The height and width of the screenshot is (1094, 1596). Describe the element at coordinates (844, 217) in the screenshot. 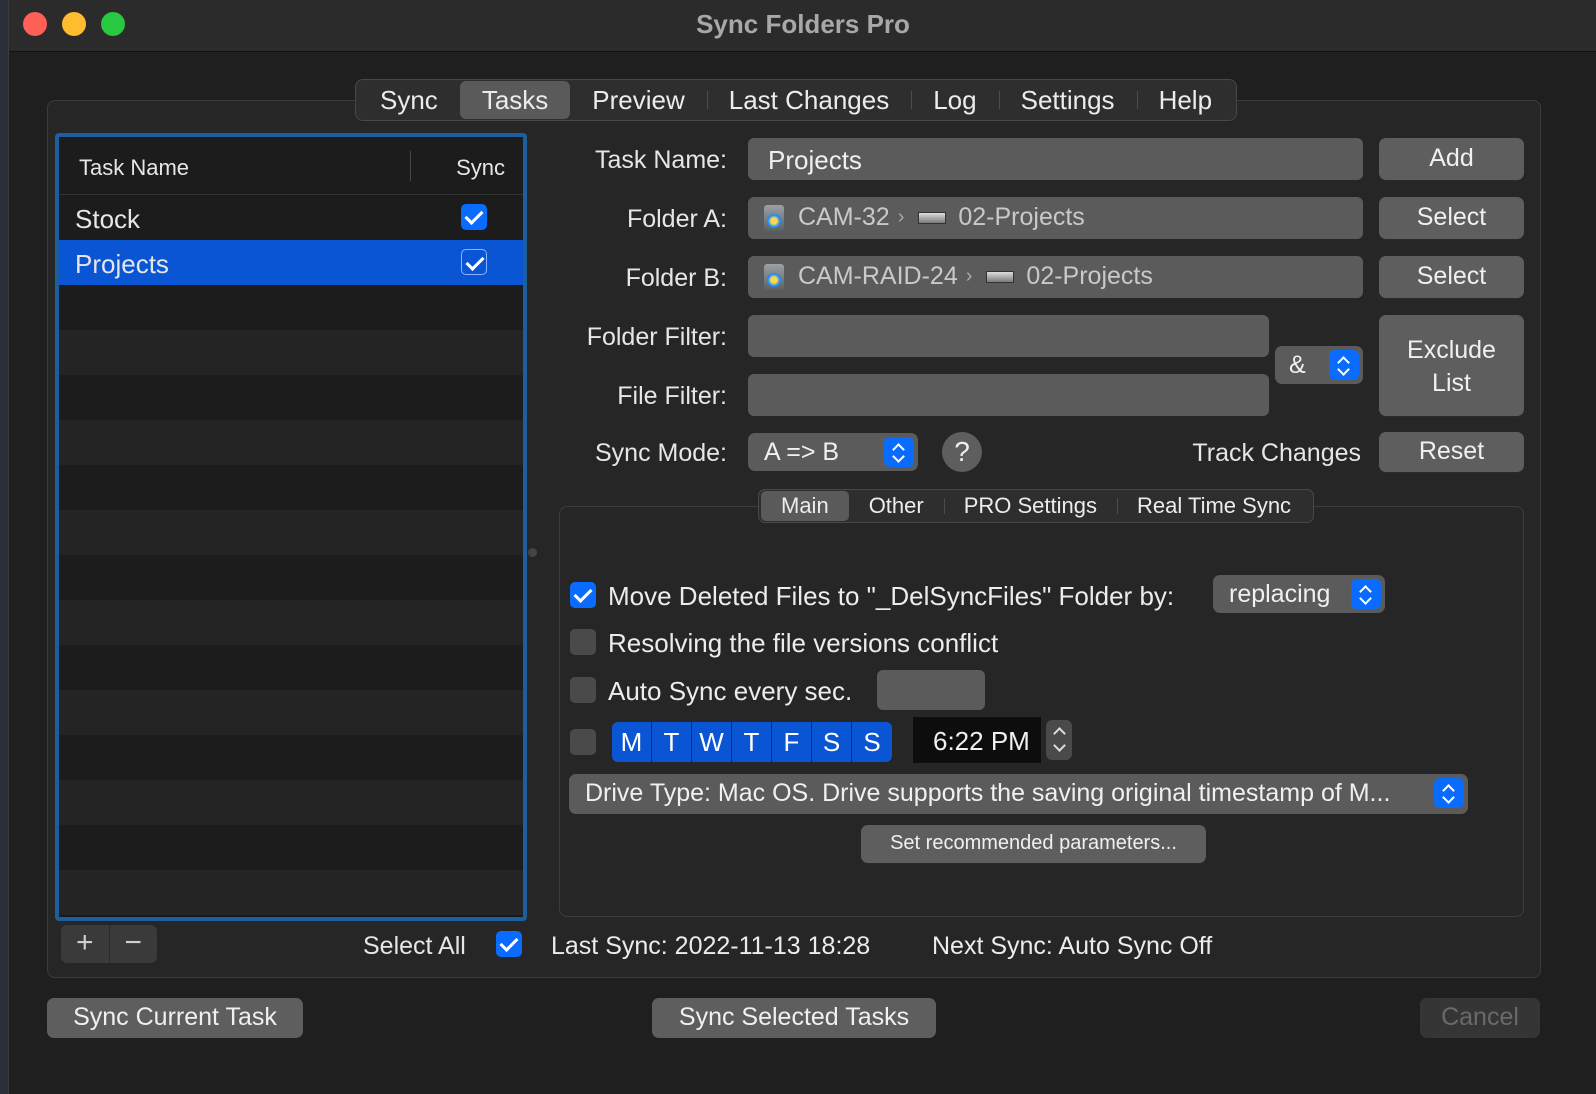

I see `folder-a-drive: CAM-32` at that location.